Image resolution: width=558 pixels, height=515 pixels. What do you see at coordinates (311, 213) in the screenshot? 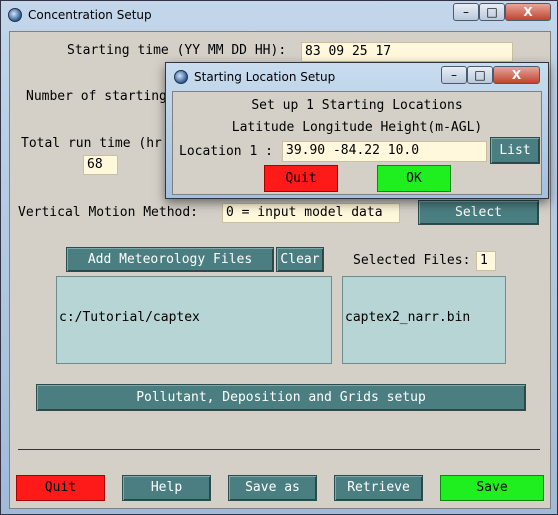
I see `vertical-motion-input: 0 = input model data` at bounding box center [311, 213].